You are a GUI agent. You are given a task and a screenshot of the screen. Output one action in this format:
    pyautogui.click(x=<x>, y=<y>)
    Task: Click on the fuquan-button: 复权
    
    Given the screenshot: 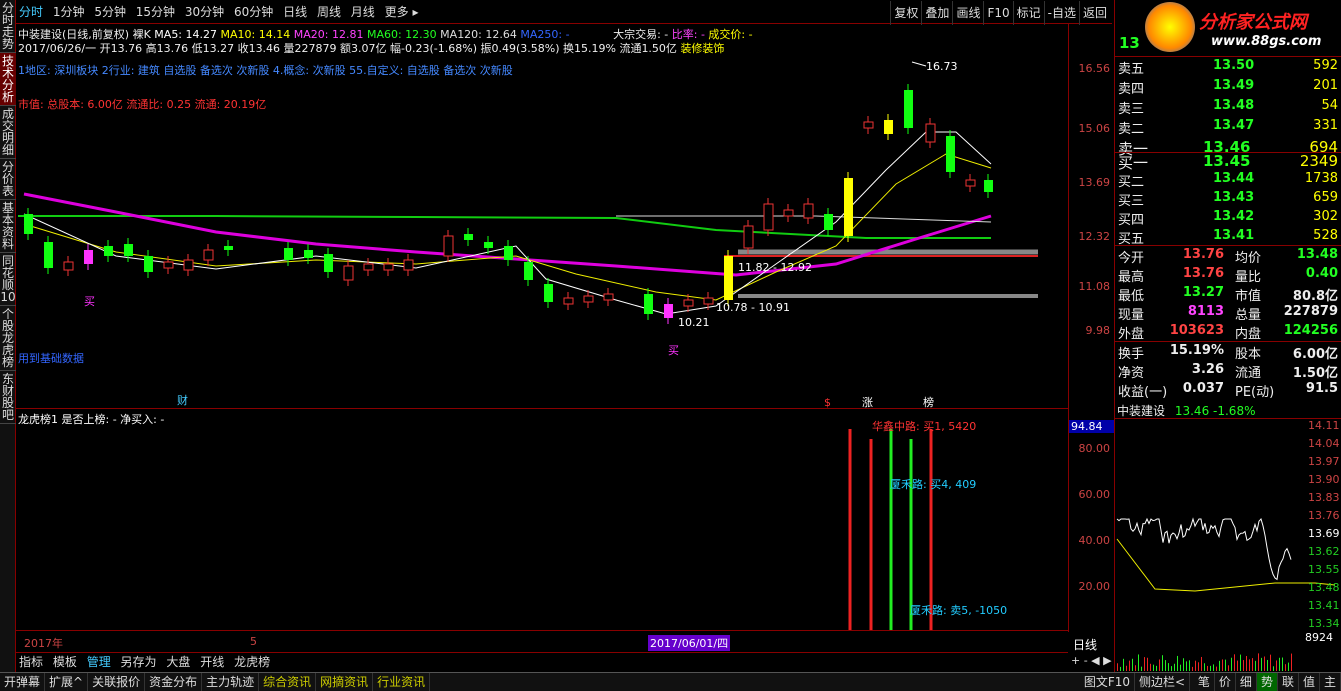 What is the action you would take?
    pyautogui.click(x=905, y=13)
    